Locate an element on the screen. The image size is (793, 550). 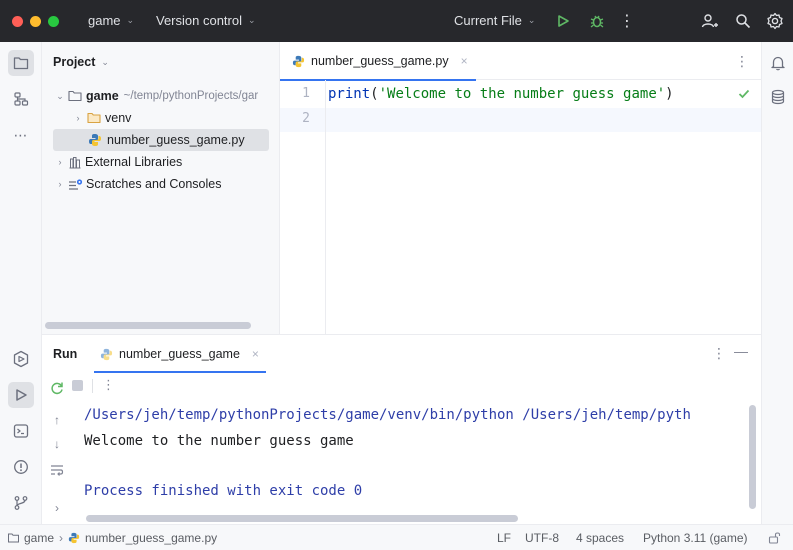
notifications-button is located at coordinates (778, 63).